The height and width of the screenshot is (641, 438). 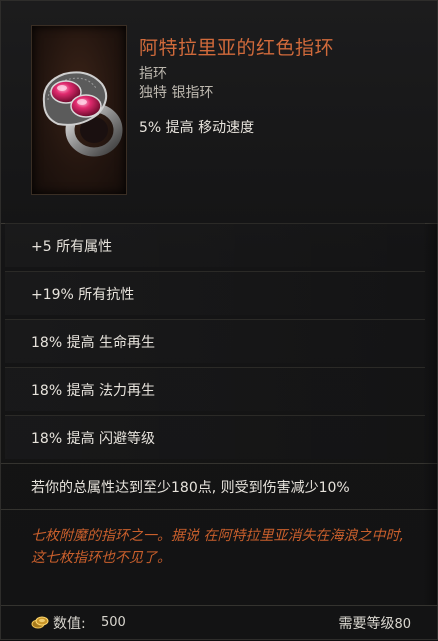 What do you see at coordinates (237, 48) in the screenshot?
I see `item-name: 阿特拉里亚的红色指环` at bounding box center [237, 48].